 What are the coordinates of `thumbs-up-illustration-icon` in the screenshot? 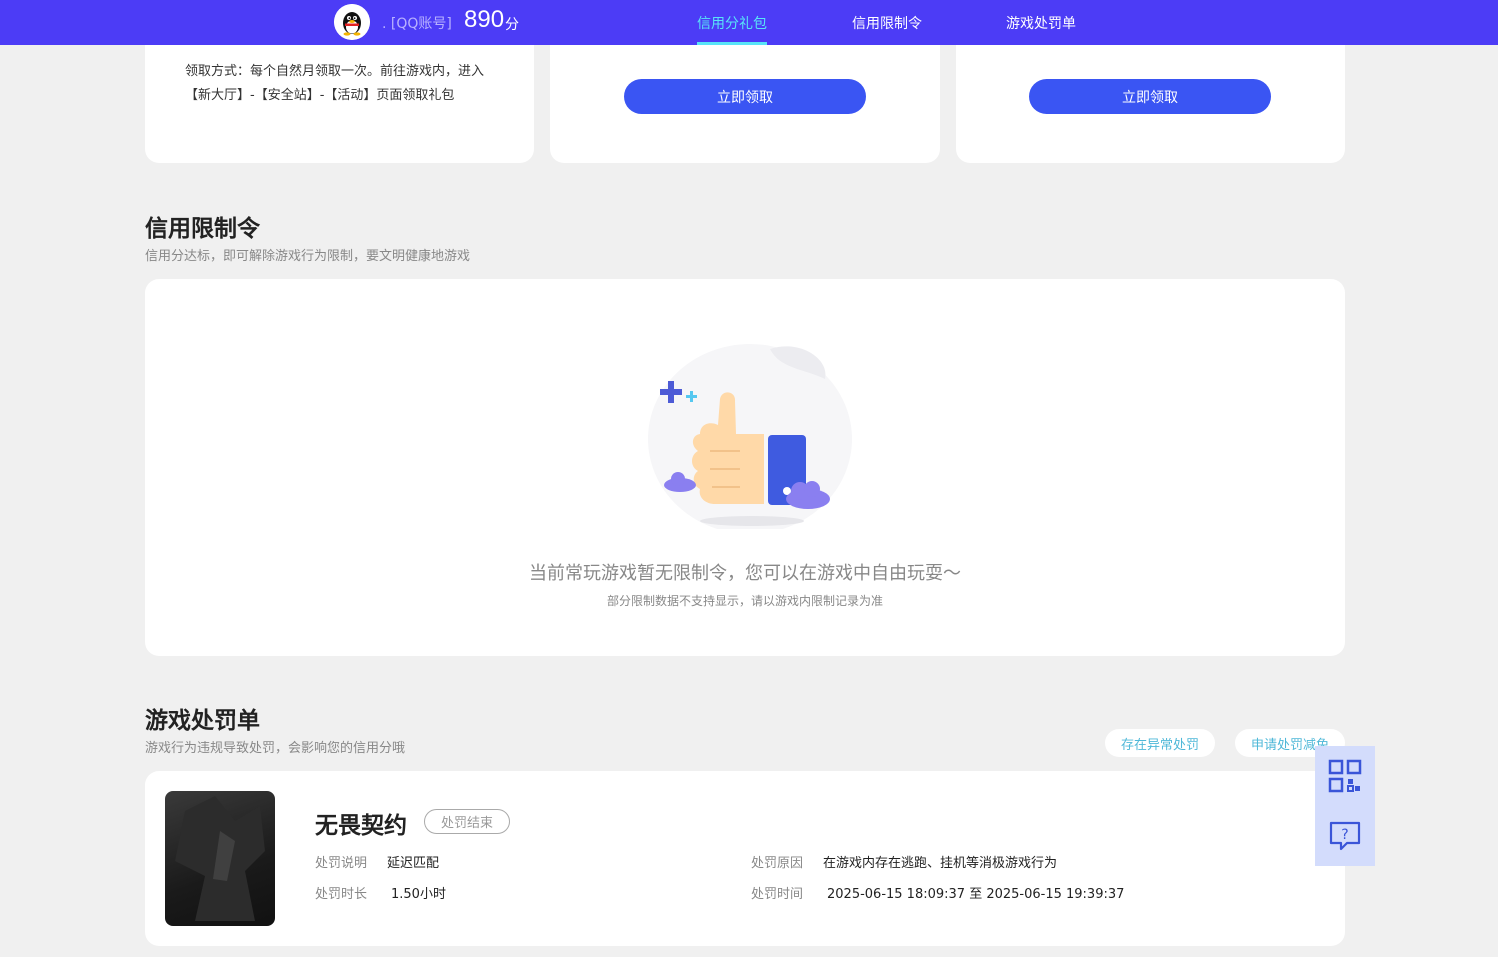 It's located at (750, 436).